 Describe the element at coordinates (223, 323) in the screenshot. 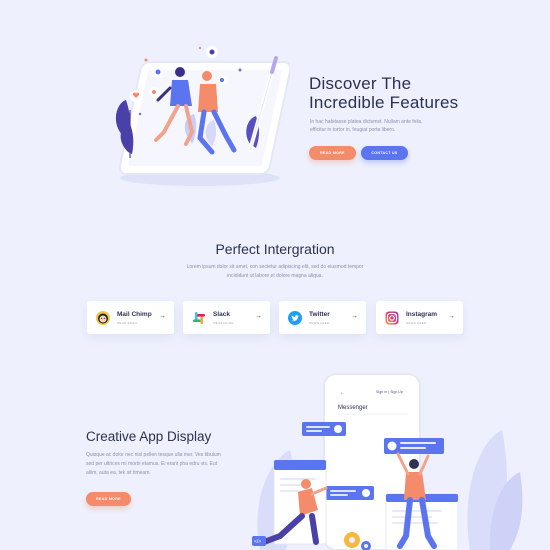

I see `card-subtitle: MESSAGING` at that location.